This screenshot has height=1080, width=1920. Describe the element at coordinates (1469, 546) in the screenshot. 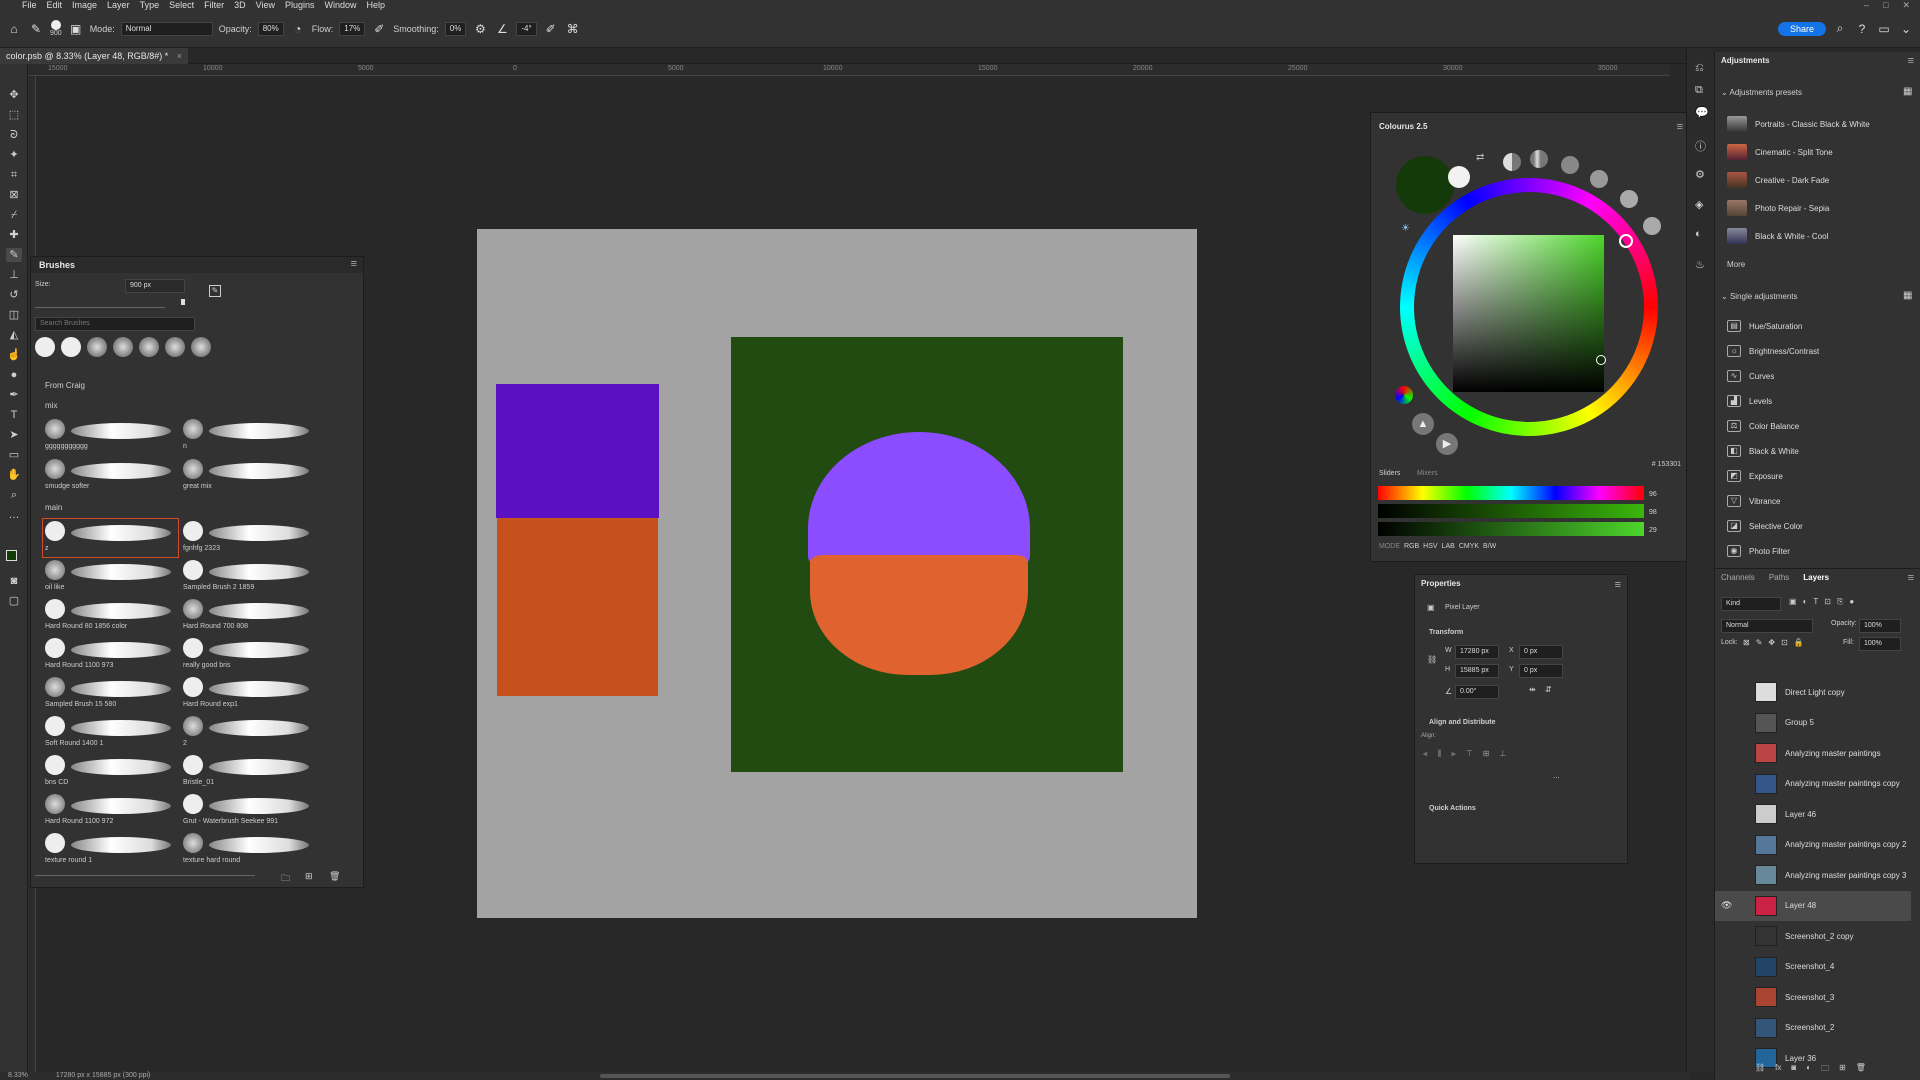

I see `mode-cmyk: CMYK` at that location.